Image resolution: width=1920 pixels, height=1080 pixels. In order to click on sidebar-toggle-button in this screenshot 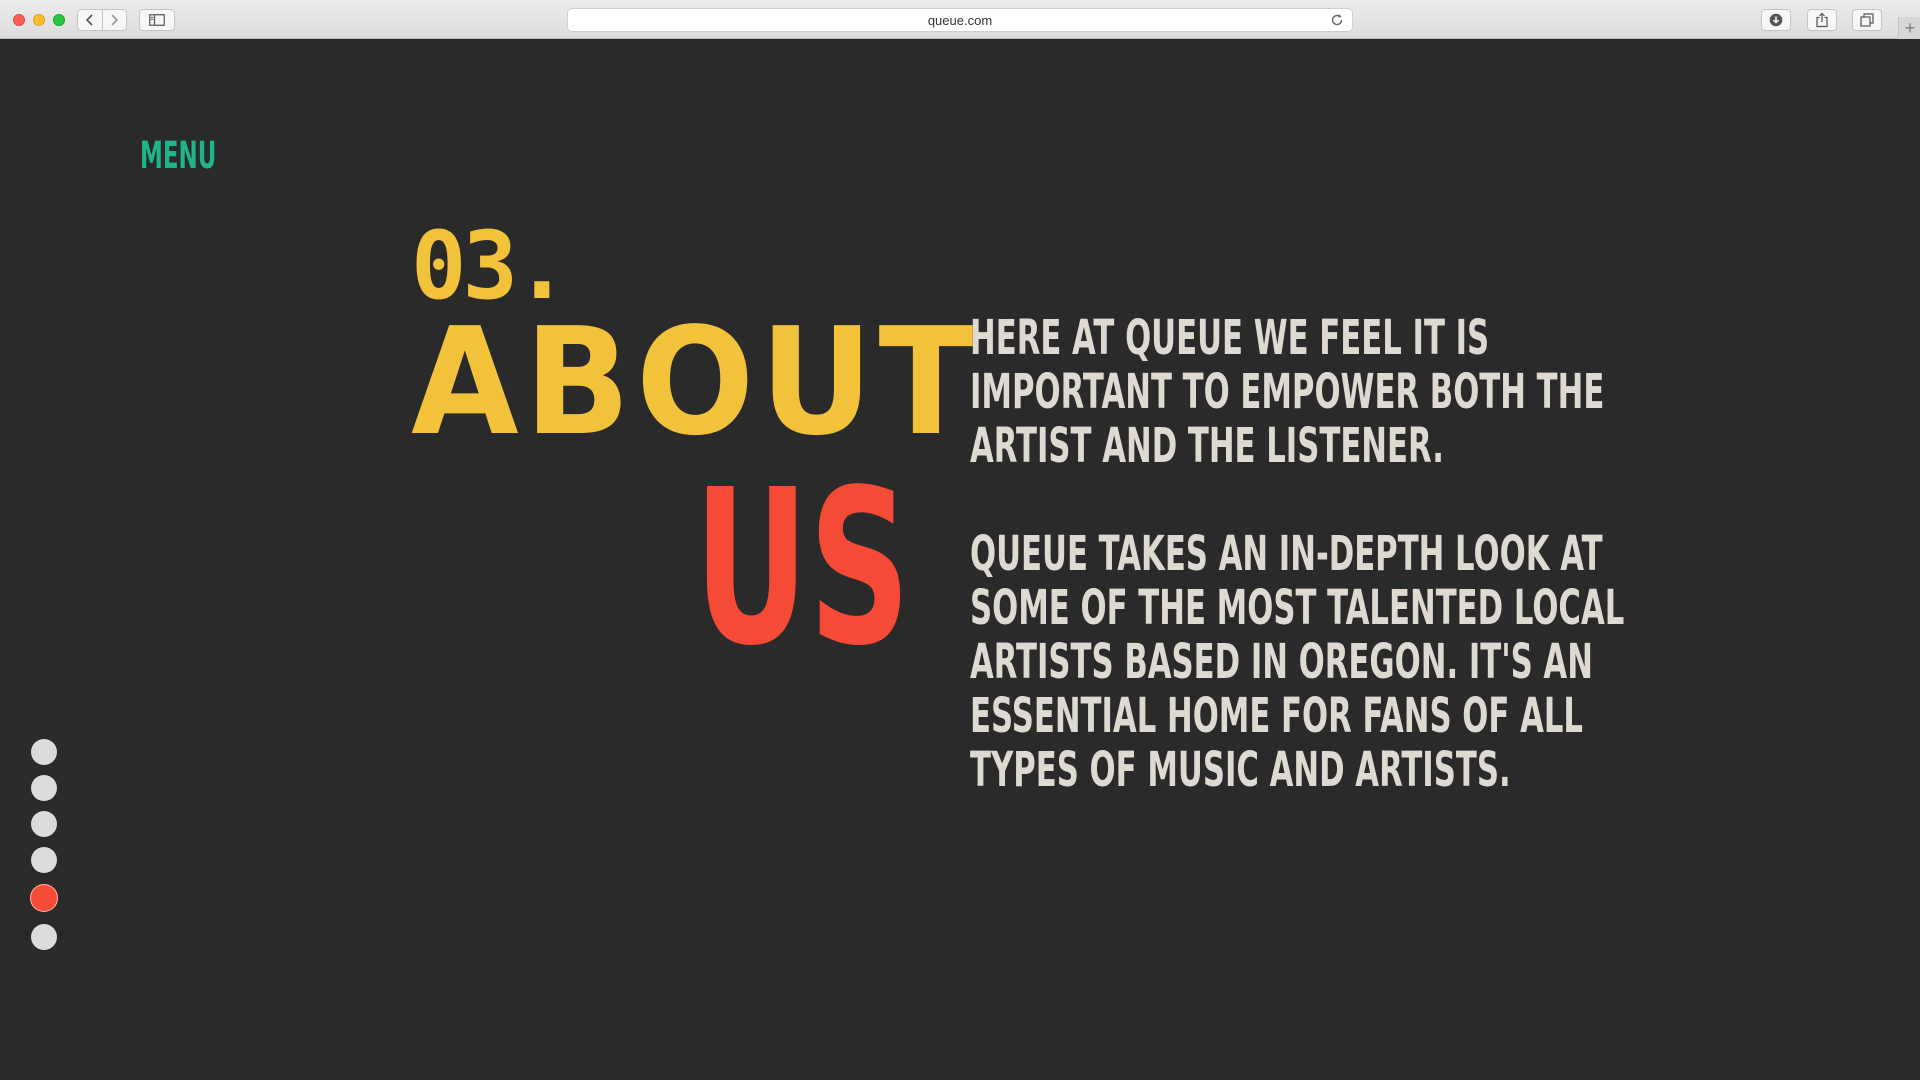, I will do `click(157, 20)`.